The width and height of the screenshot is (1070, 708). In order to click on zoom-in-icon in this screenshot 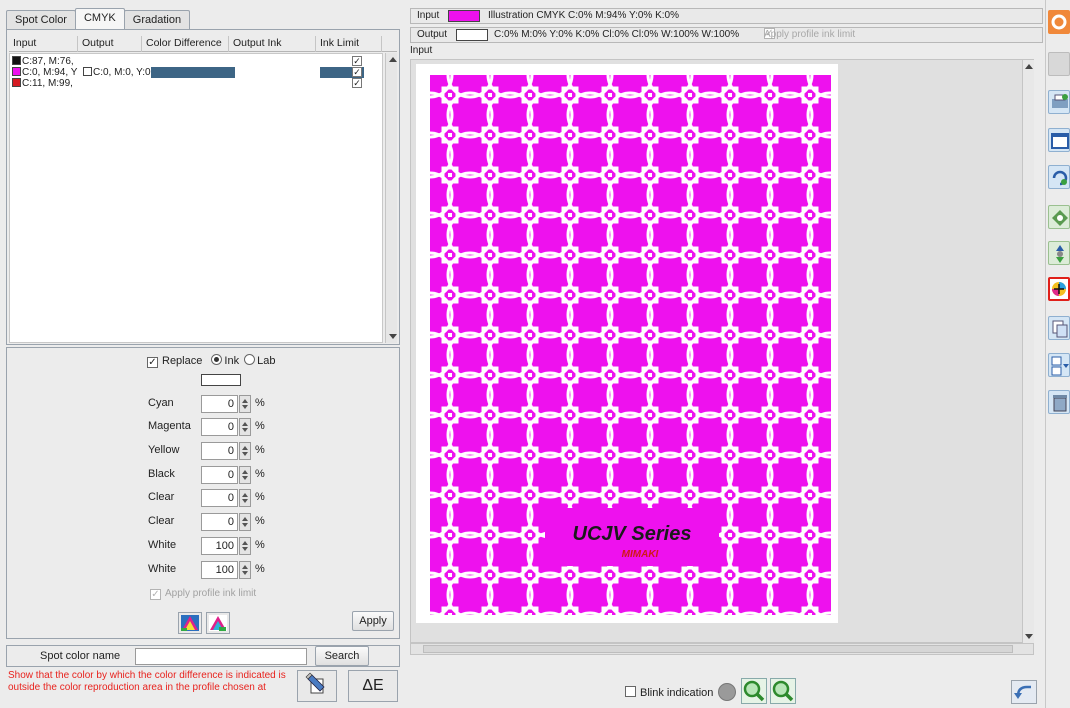, I will do `click(754, 691)`.